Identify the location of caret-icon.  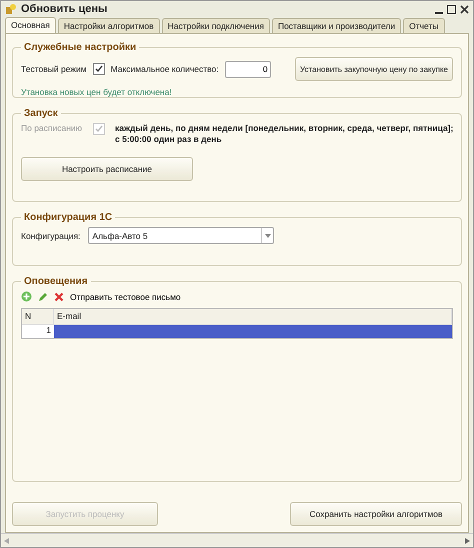
(267, 236).